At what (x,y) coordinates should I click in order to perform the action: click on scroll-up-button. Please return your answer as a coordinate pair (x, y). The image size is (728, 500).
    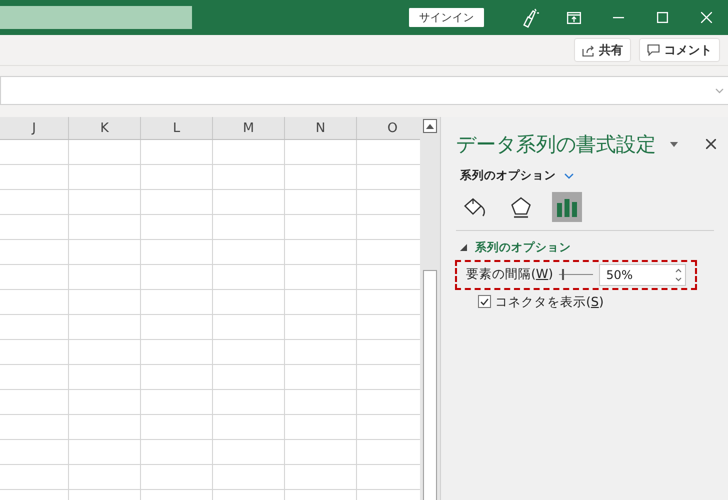
    Looking at the image, I should click on (430, 126).